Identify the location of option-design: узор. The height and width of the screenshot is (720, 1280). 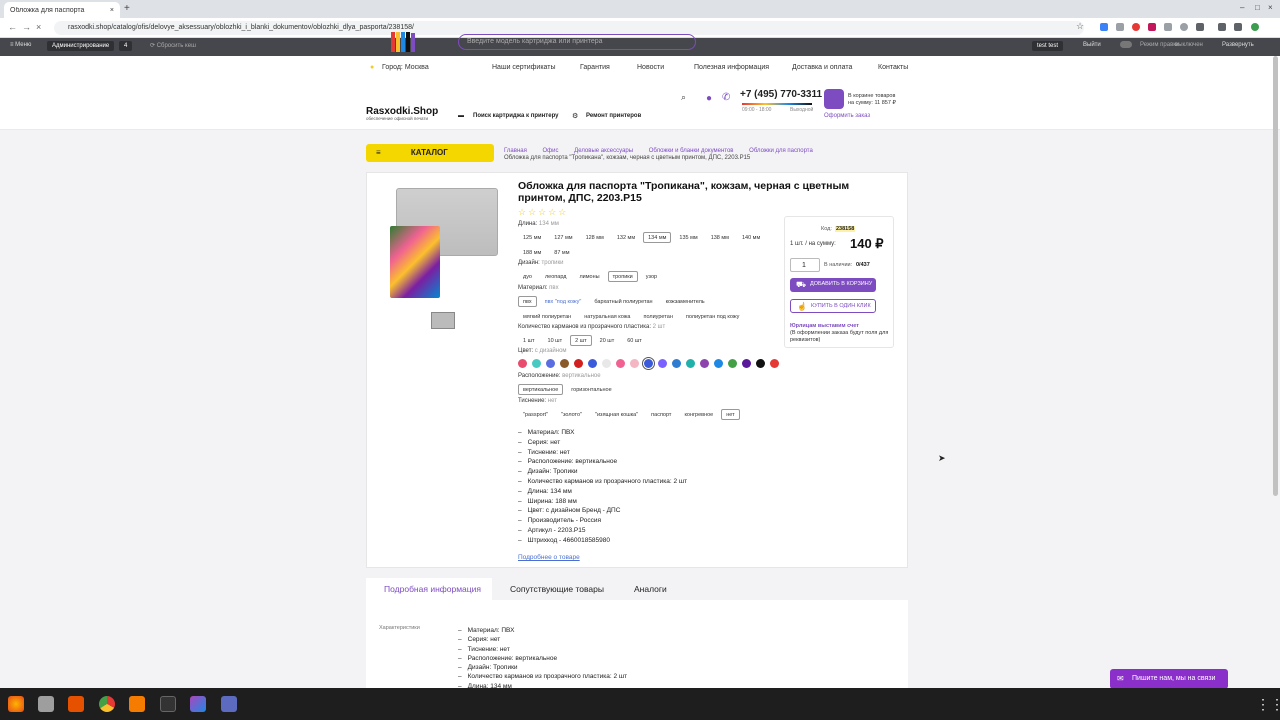
(651, 276).